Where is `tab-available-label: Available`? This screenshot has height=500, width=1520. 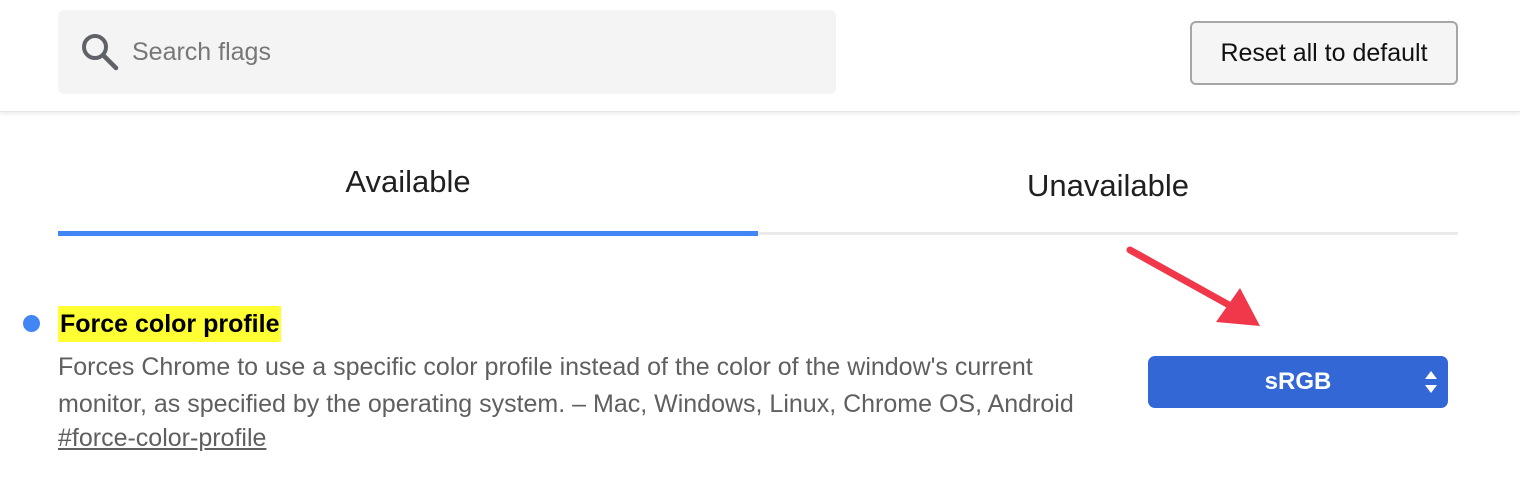 tab-available-label: Available is located at coordinates (408, 181).